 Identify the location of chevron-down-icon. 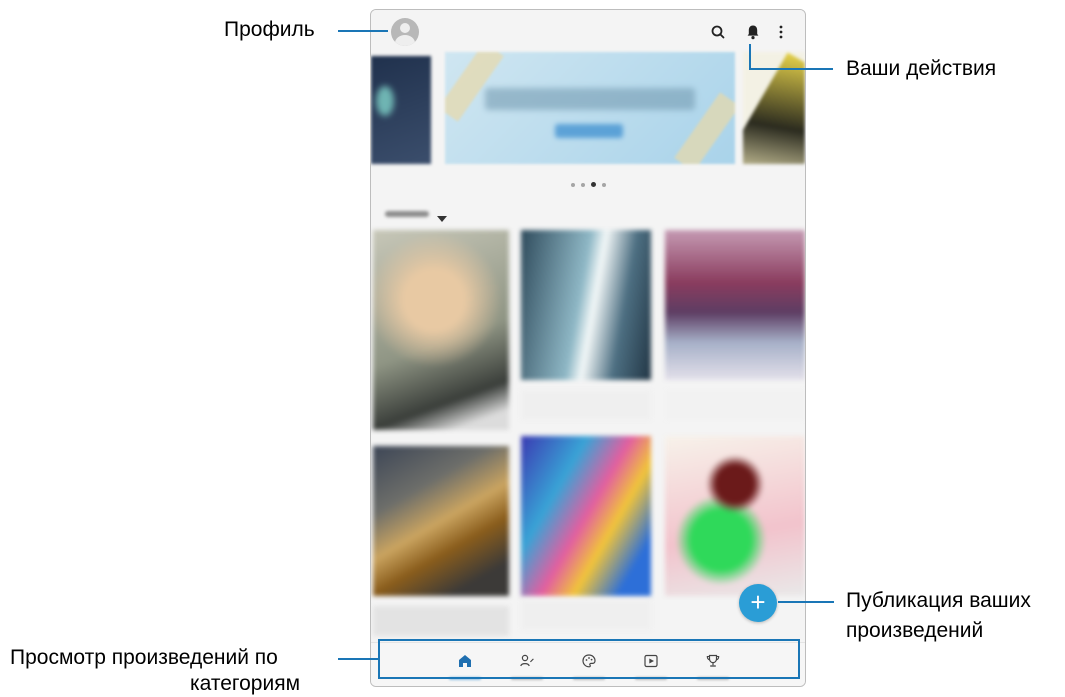
(442, 219).